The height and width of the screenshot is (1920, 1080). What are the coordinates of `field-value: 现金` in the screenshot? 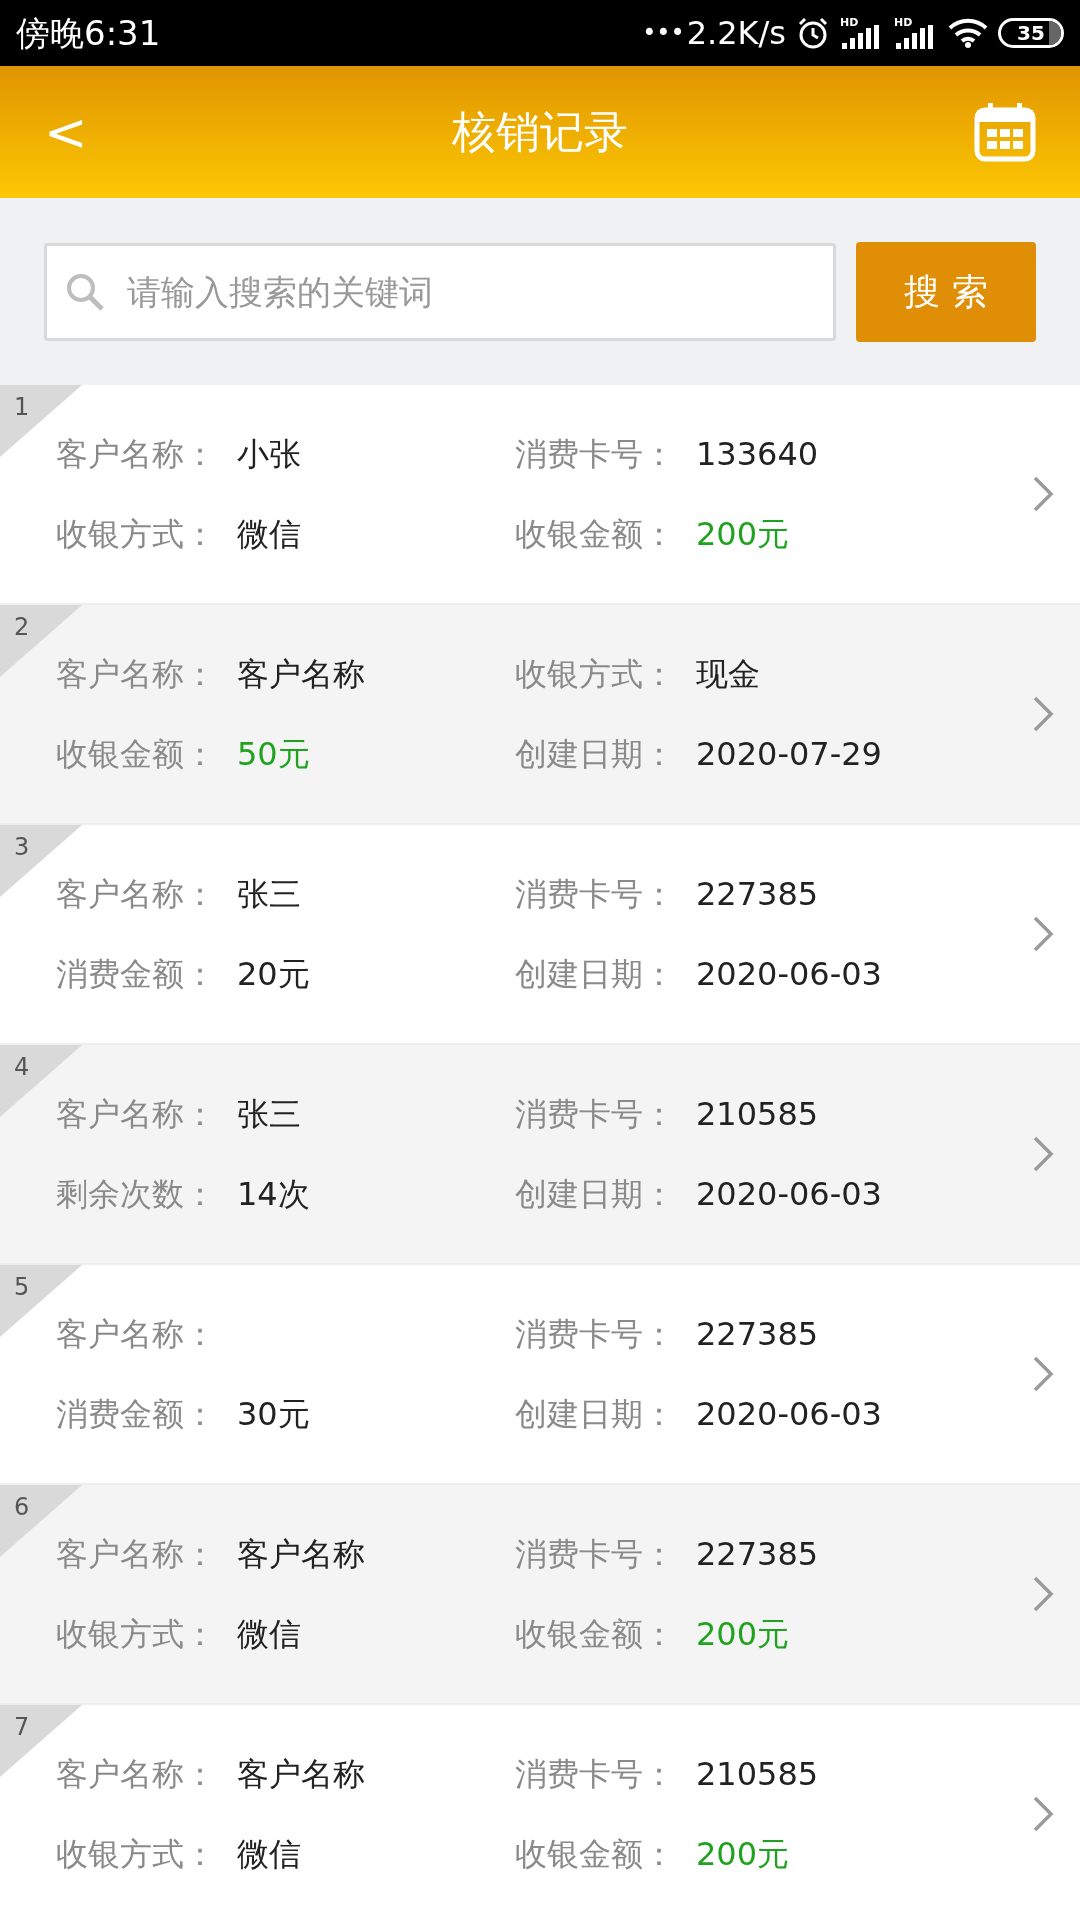 It's located at (728, 674).